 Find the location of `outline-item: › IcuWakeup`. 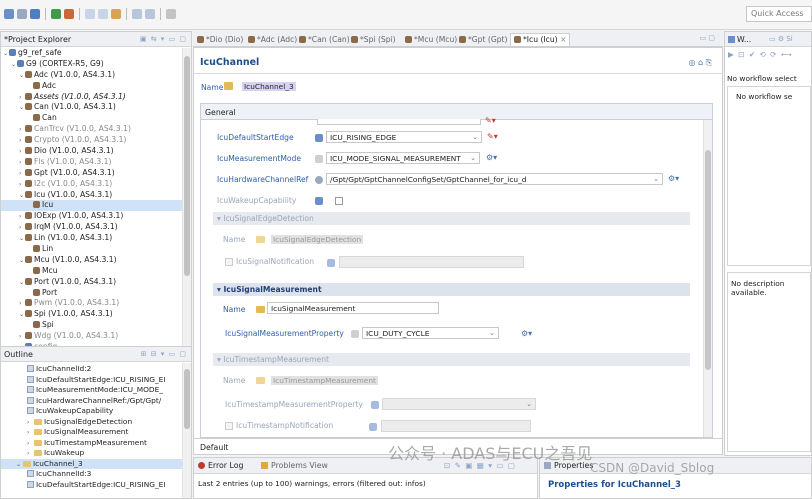

outline-item: › IcuWakeup is located at coordinates (91, 453).